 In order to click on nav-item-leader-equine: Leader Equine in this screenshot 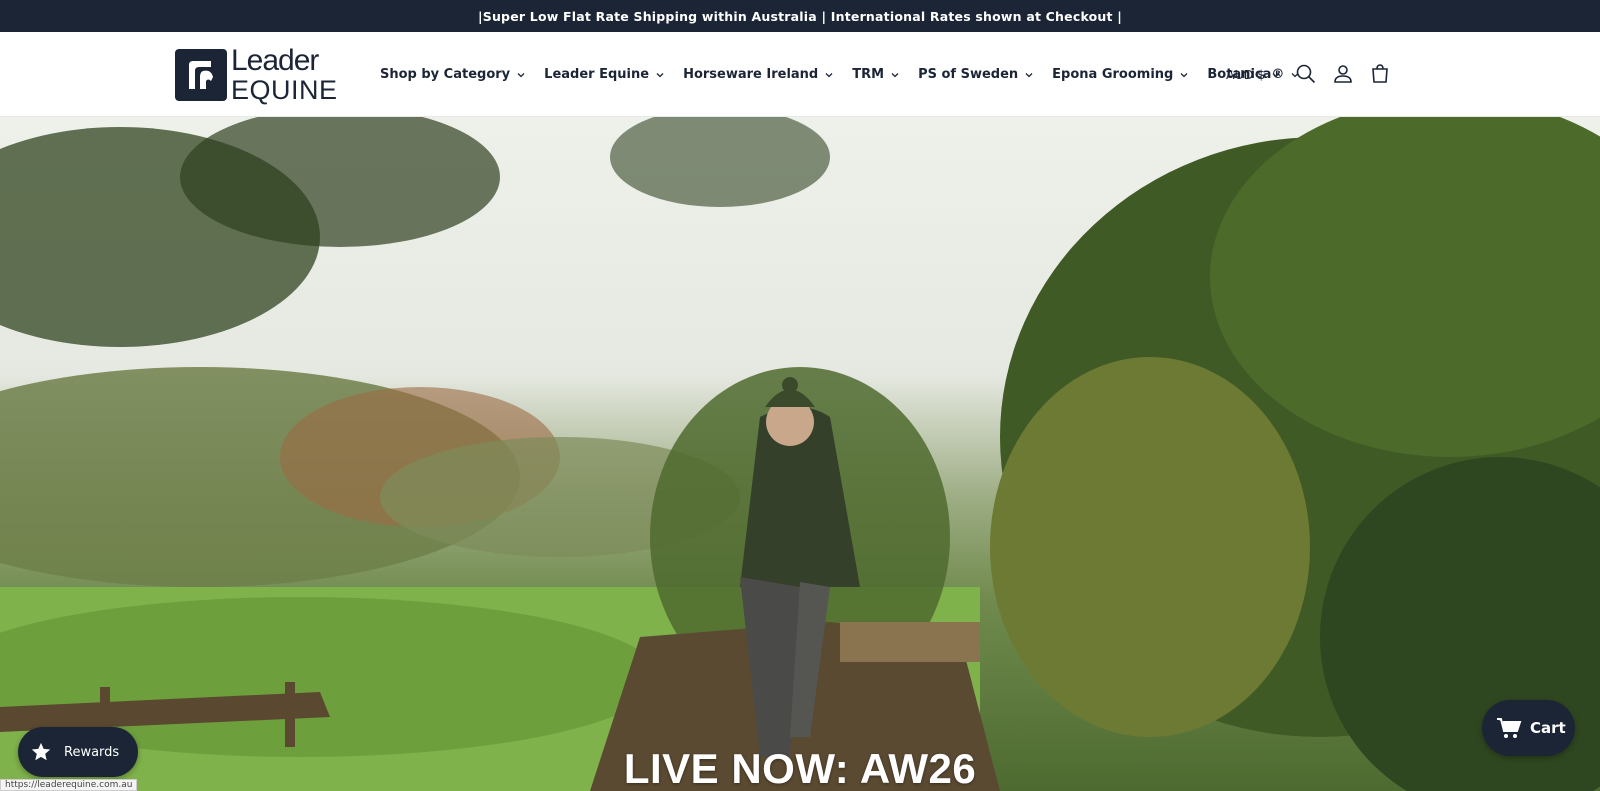, I will do `click(604, 74)`.